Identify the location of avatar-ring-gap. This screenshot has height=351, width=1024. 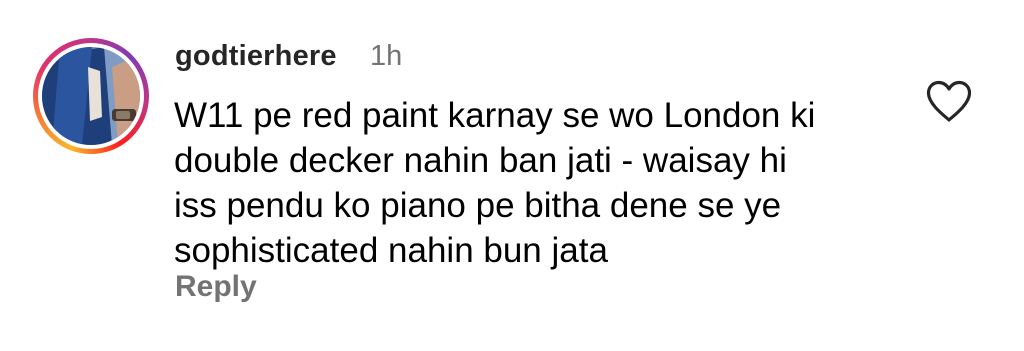
(91, 96).